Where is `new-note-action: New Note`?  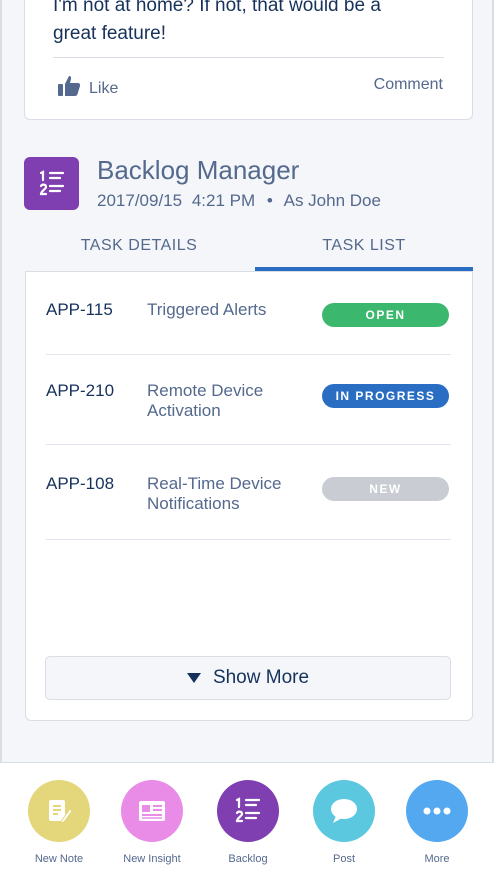
new-note-action: New Note is located at coordinates (59, 822).